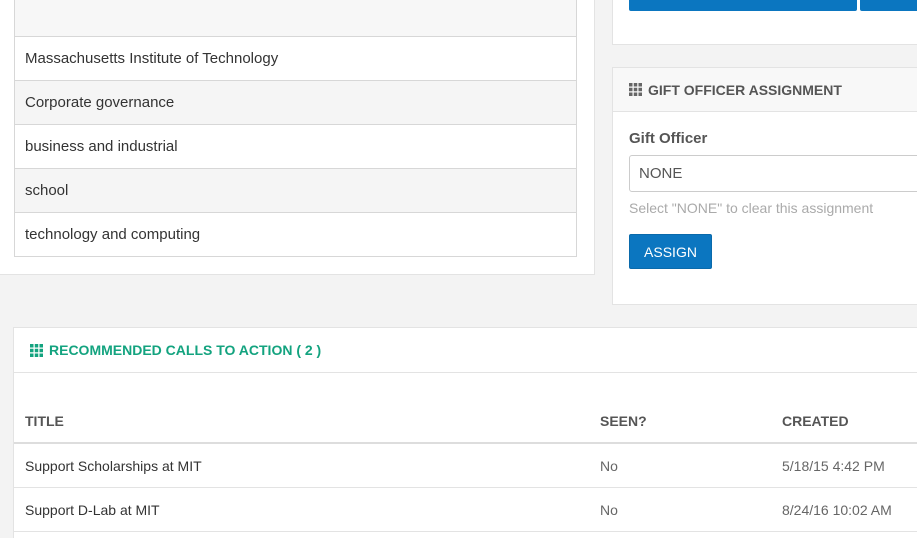  I want to click on list-item: Massachusetts Institute of Technology, so click(295, 58).